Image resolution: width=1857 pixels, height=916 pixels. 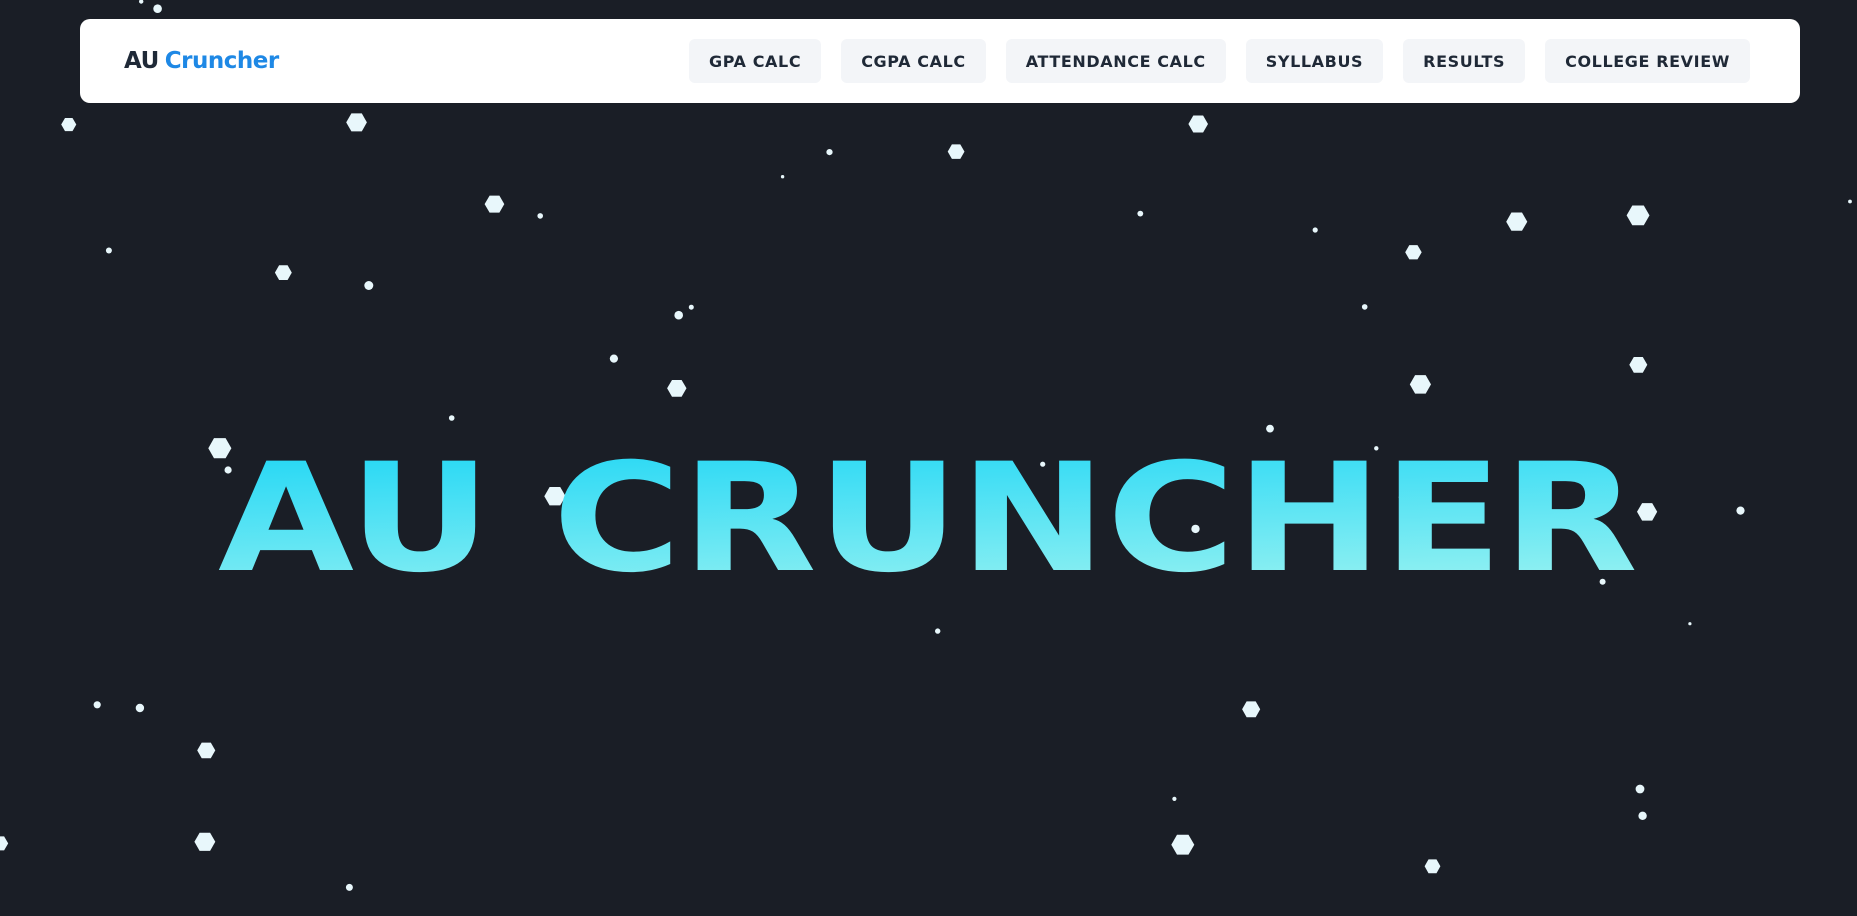 I want to click on brand-prefix: AU, so click(x=141, y=61).